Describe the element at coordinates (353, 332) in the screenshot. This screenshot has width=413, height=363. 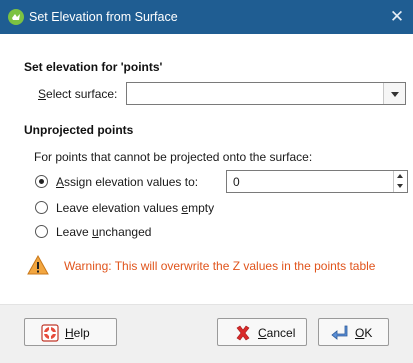
I see `ok-button: OK` at that location.